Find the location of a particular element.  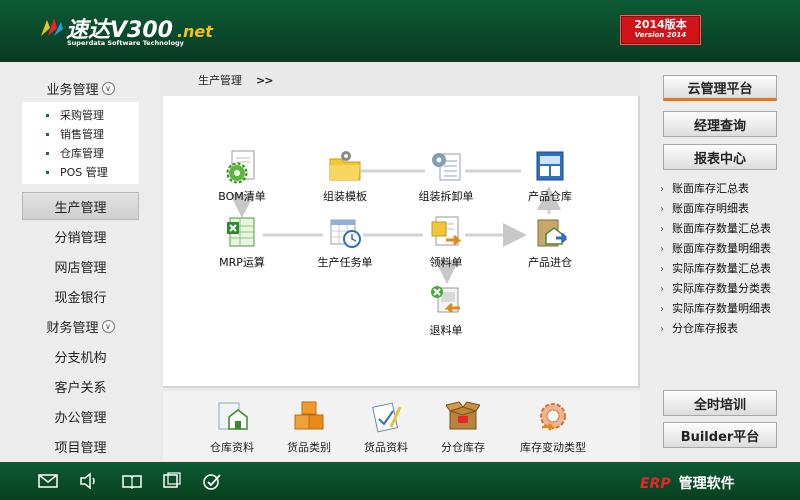

nav-office: 办公管理 is located at coordinates (80, 416).